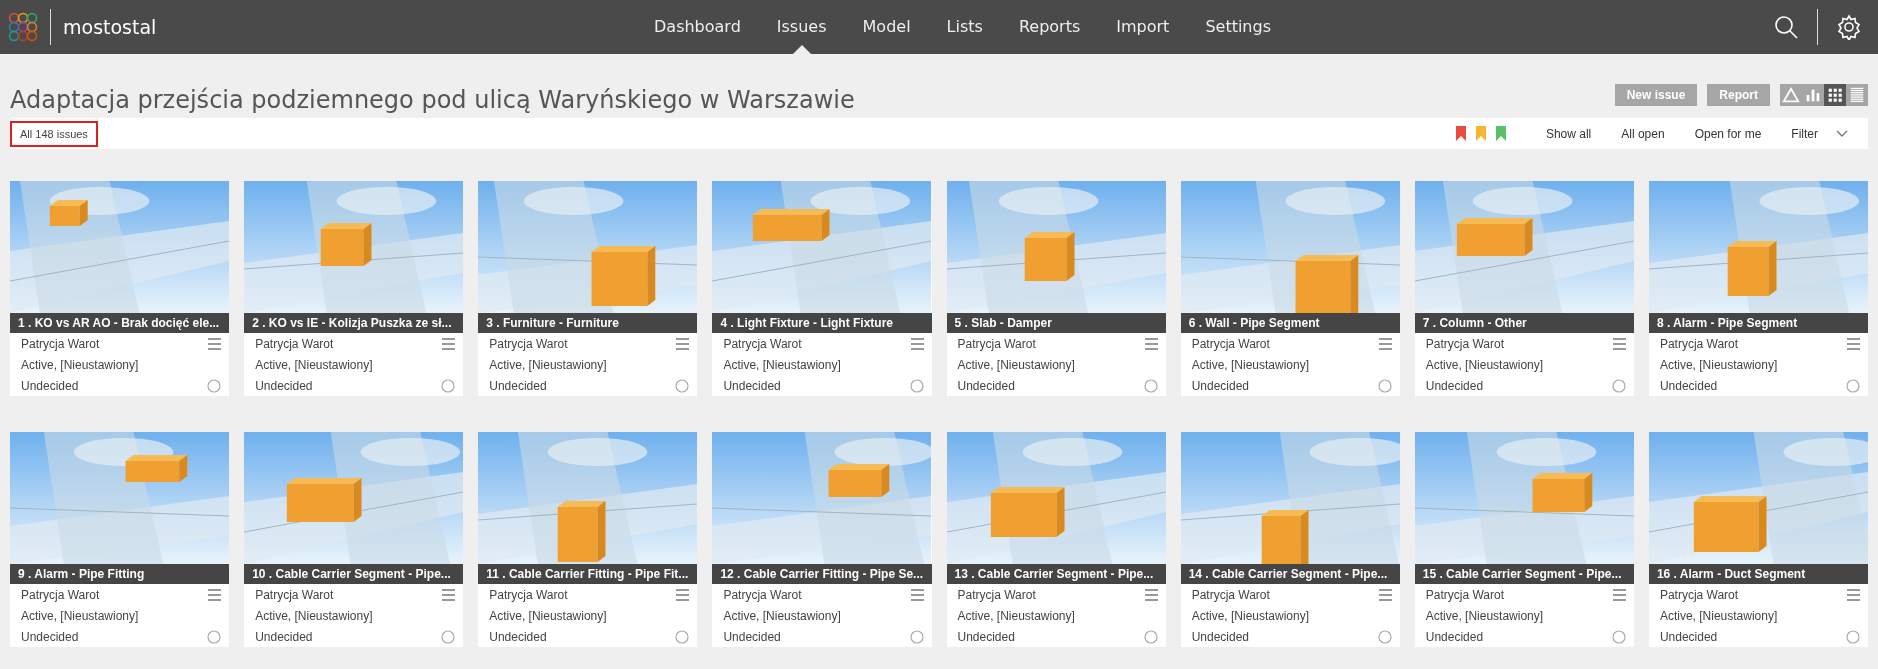 This screenshot has width=1878, height=669. Describe the element at coordinates (1849, 27) in the screenshot. I see `settings-icon` at that location.